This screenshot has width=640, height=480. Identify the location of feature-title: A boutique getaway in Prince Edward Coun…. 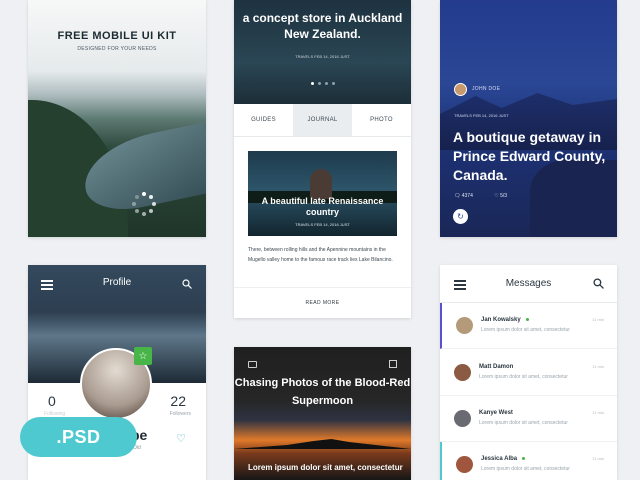
(533, 156).